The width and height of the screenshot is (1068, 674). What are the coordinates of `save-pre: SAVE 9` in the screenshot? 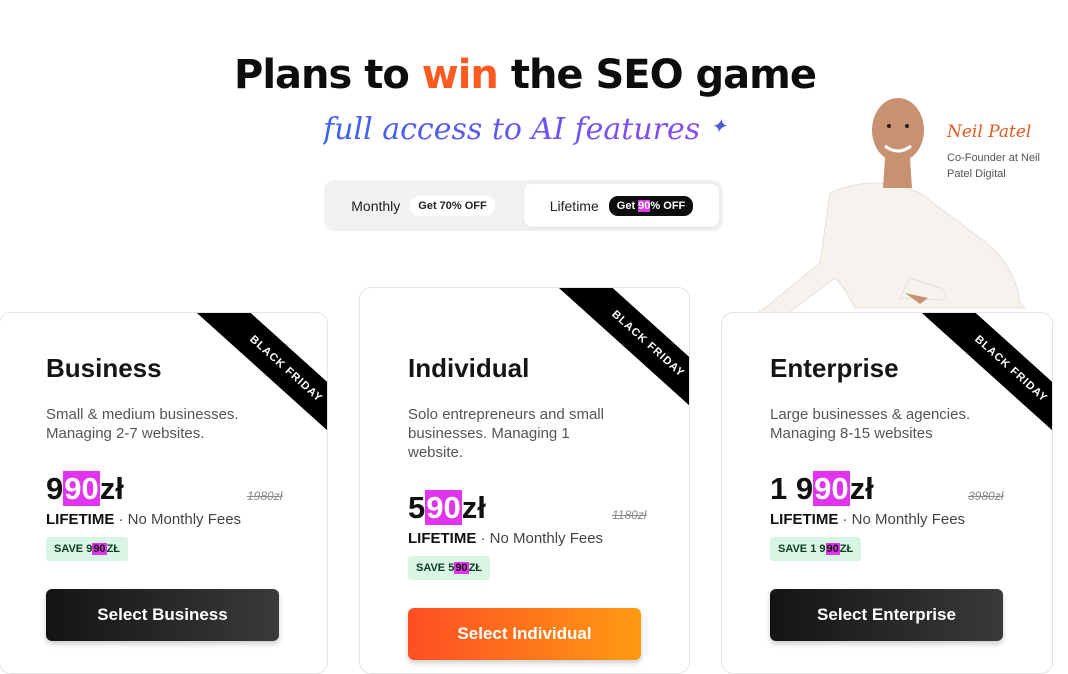 It's located at (73, 549).